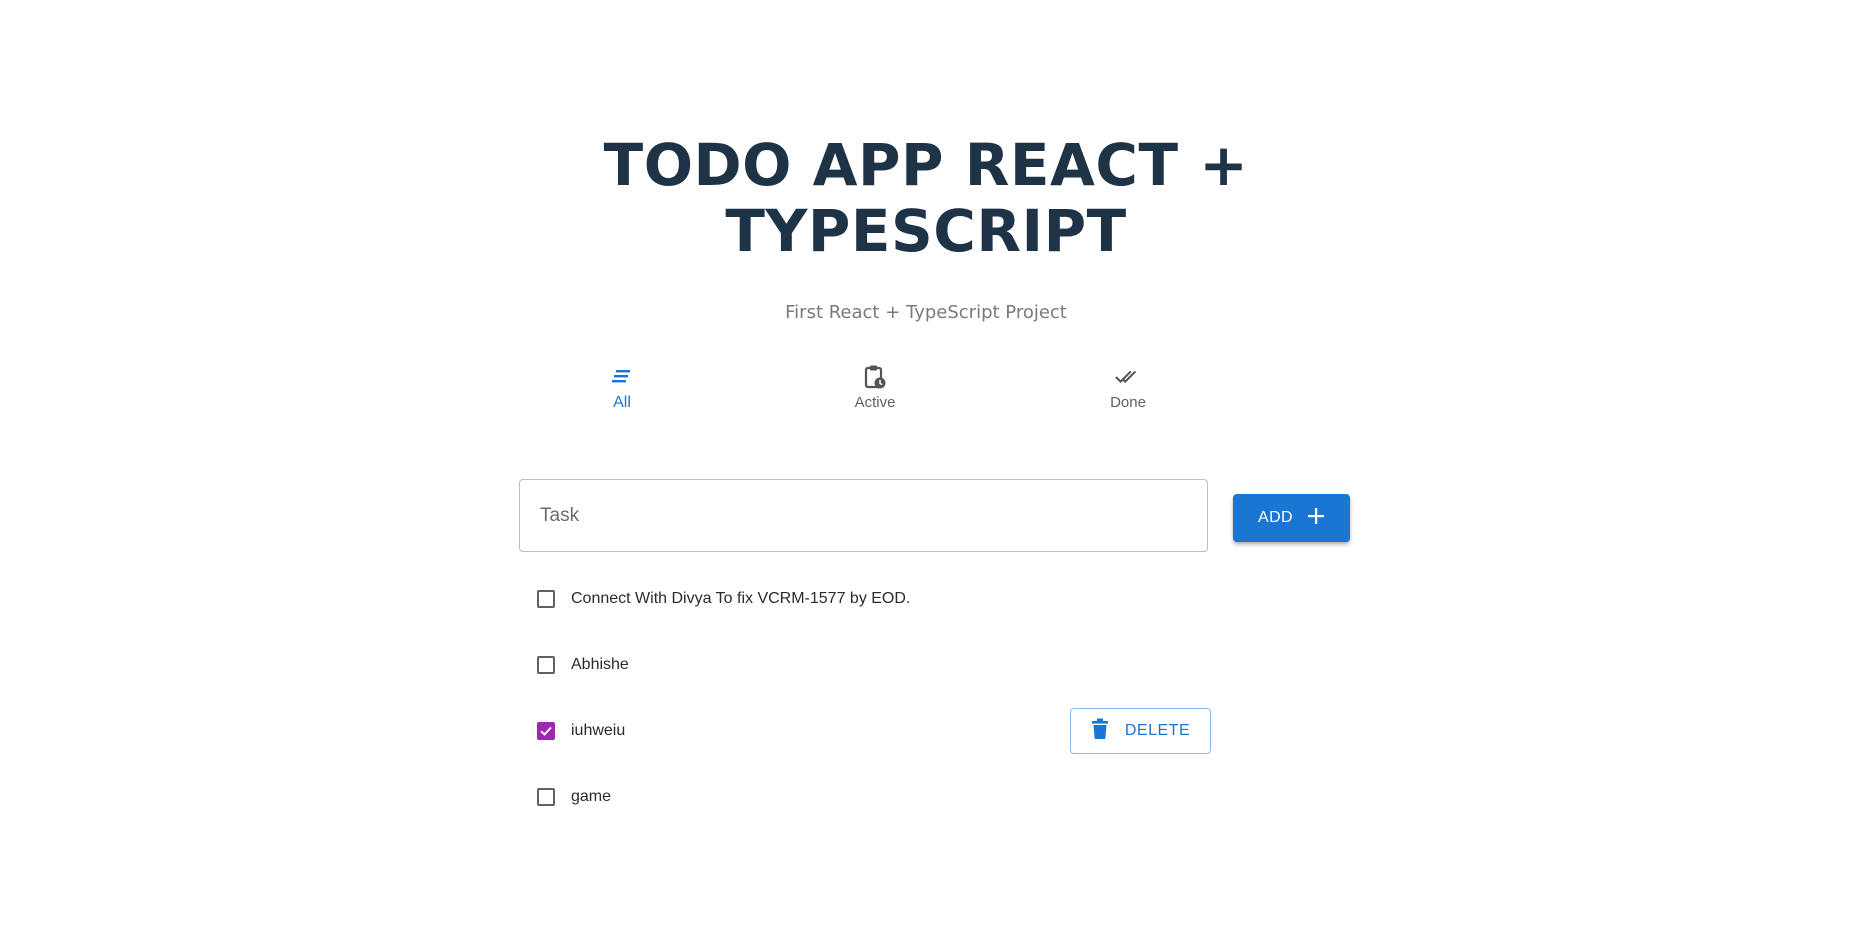  Describe the element at coordinates (1128, 402) in the screenshot. I see `tab-done-label: Done` at that location.